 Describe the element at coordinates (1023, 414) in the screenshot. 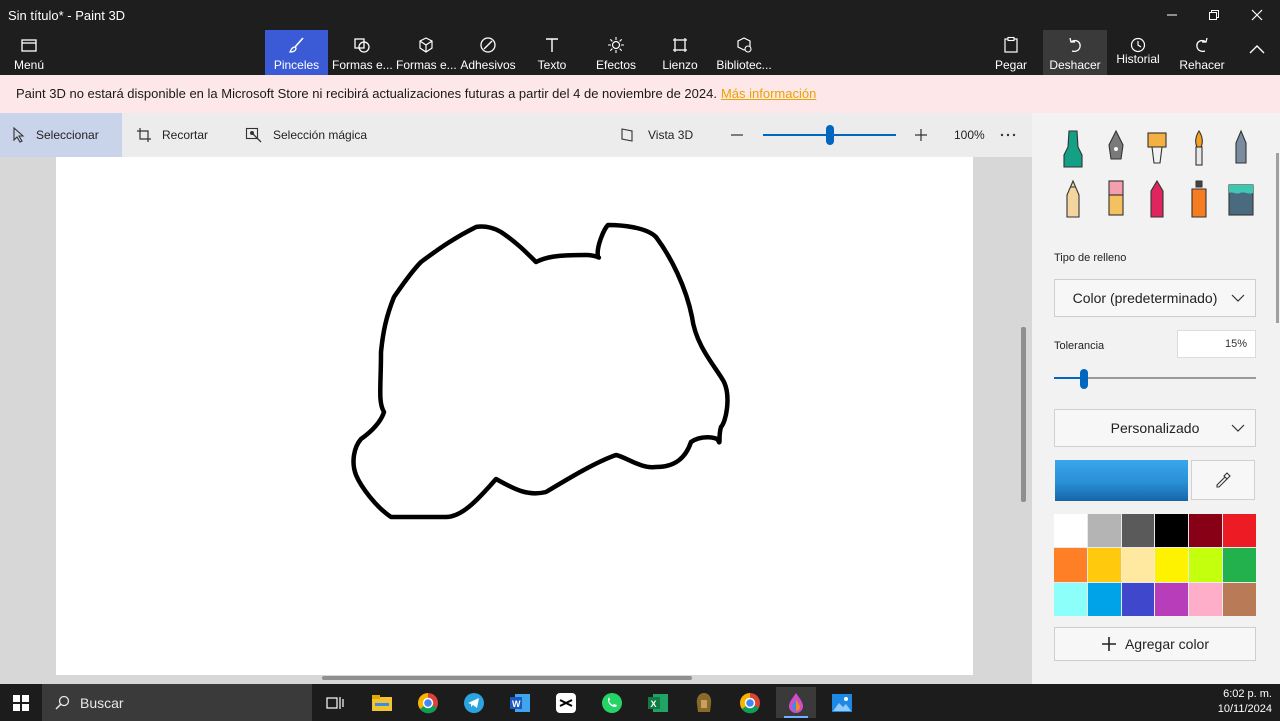

I see `vertical-scrollbar` at that location.